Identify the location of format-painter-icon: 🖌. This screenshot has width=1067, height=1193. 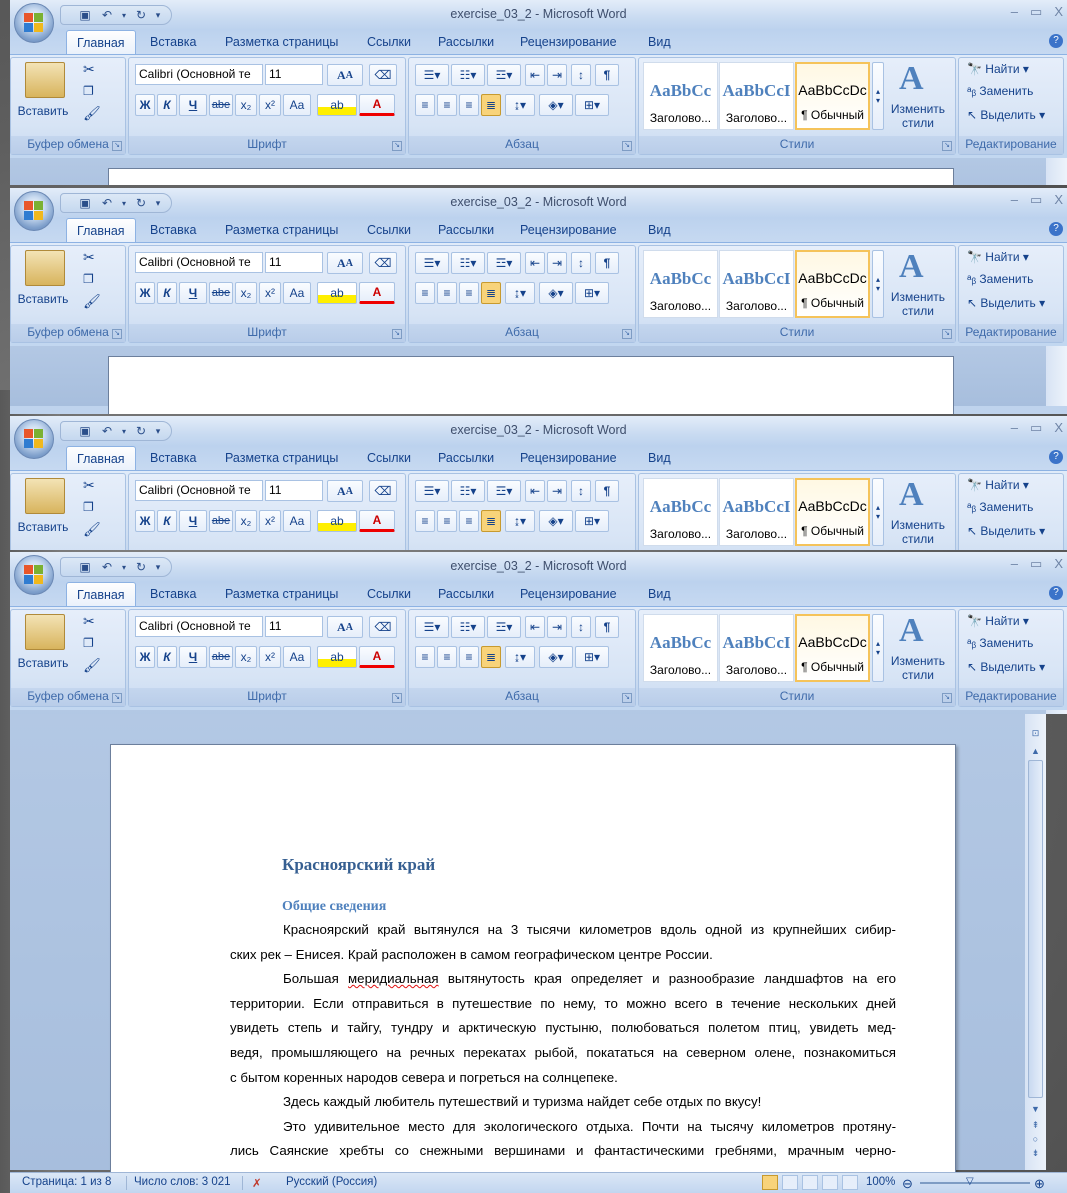
(92, 529).